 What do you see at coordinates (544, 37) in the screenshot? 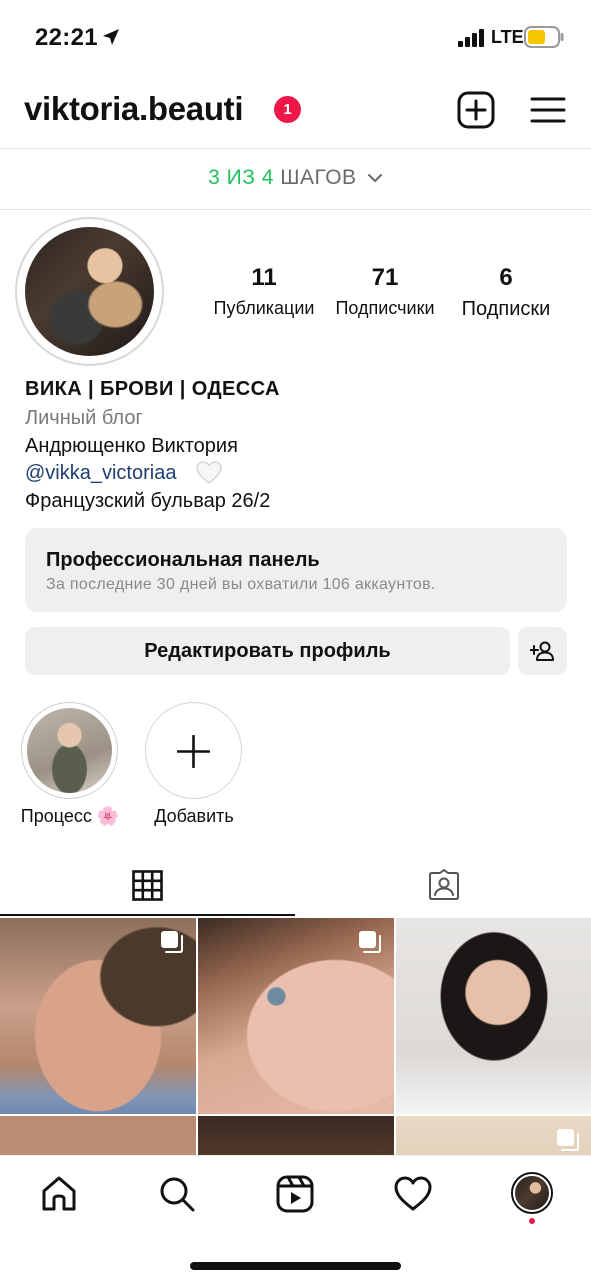
I see `battery-icon` at bounding box center [544, 37].